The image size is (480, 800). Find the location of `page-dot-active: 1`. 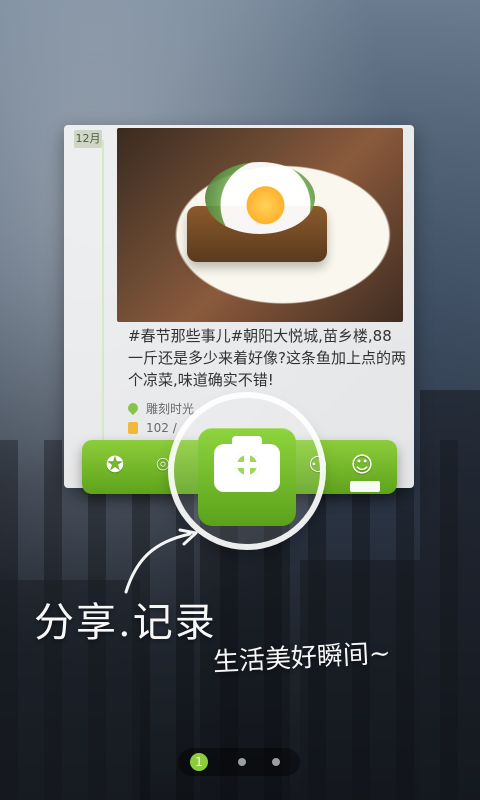

page-dot-active: 1 is located at coordinates (199, 762).